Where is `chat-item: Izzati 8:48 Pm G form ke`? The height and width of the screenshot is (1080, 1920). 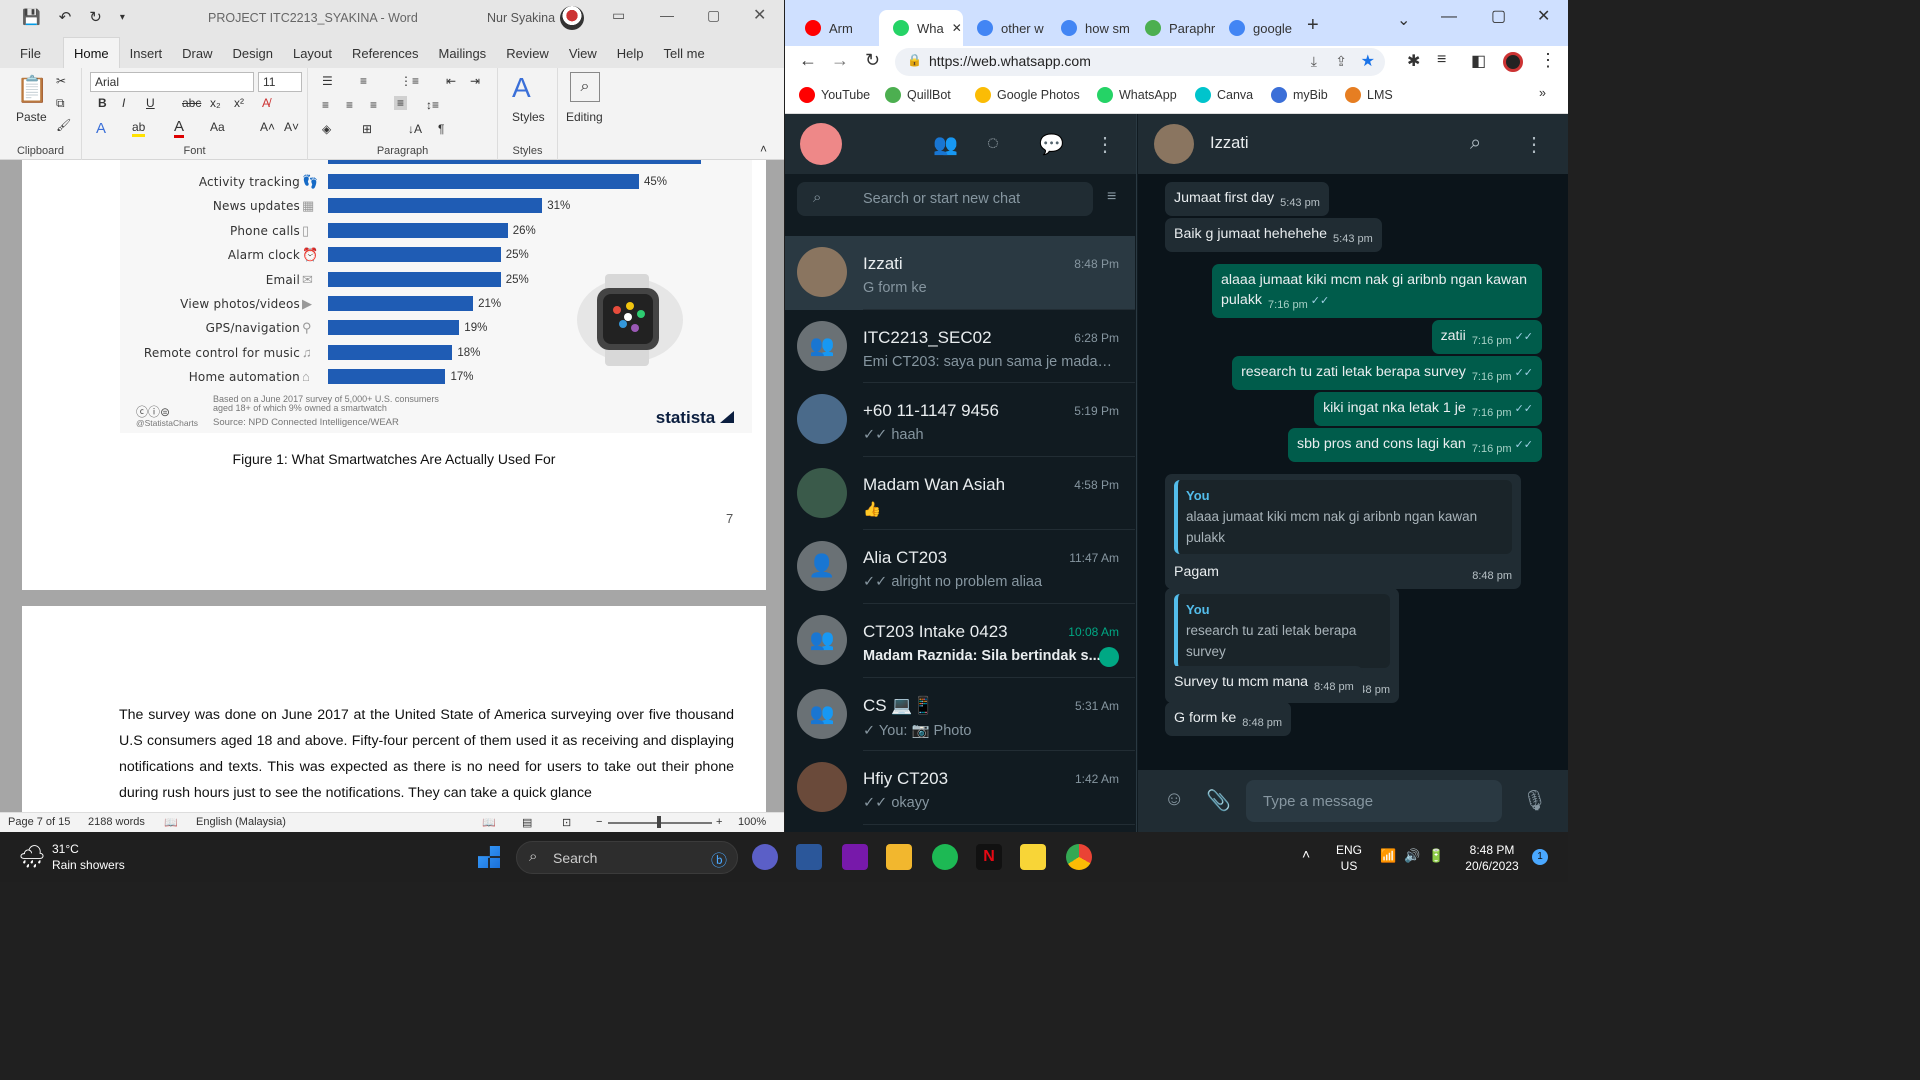
chat-item: Izzati 8:48 Pm G form ke is located at coordinates (960, 273).